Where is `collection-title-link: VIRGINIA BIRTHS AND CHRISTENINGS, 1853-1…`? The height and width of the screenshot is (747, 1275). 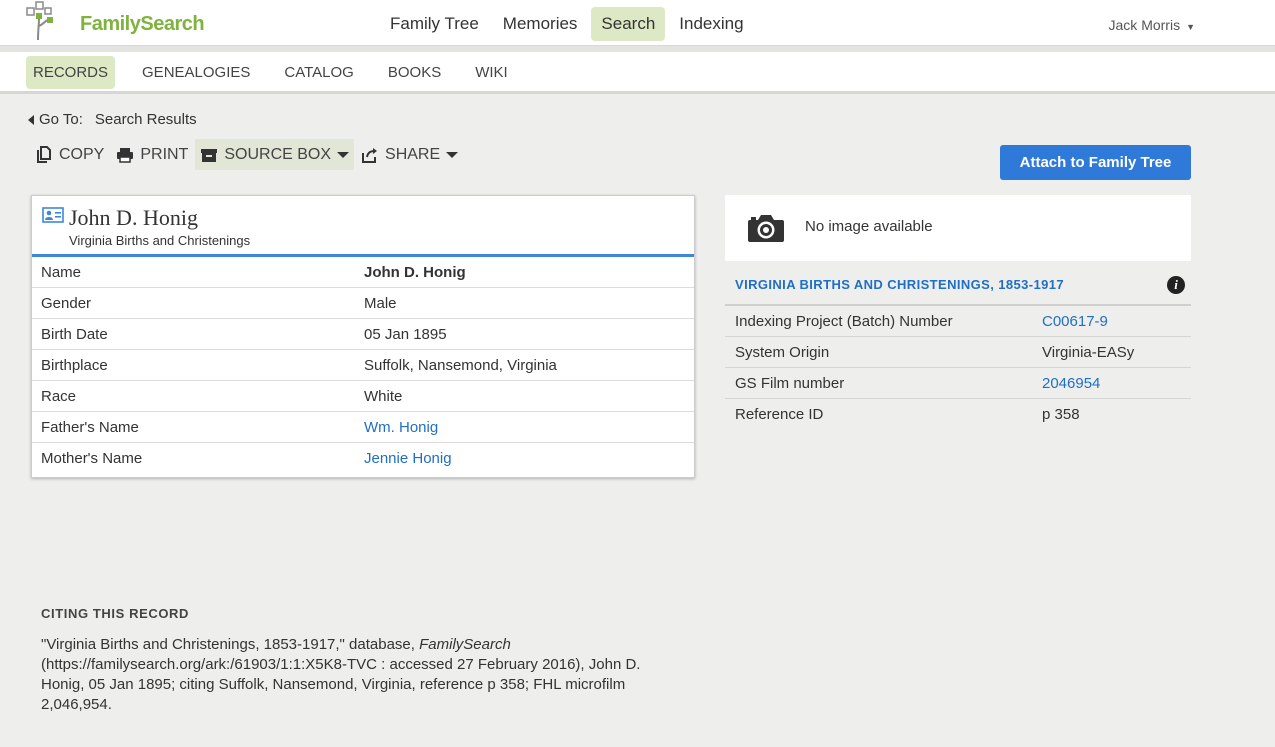
collection-title-link: VIRGINIA BIRTHS AND CHRISTENINGS, 1853-1… is located at coordinates (899, 284).